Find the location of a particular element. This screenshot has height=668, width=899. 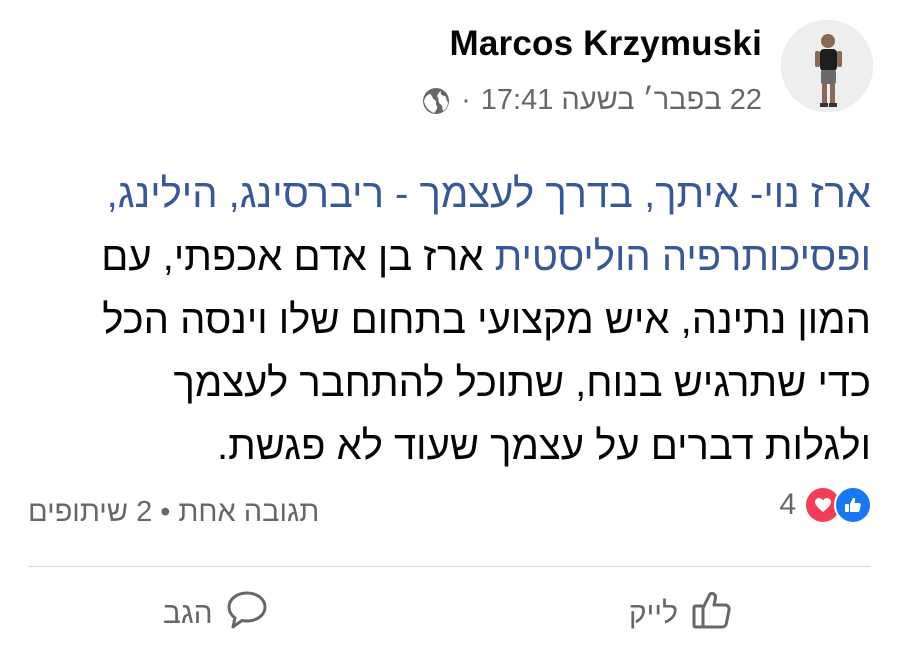

reaction-count: 4 is located at coordinates (787, 504).